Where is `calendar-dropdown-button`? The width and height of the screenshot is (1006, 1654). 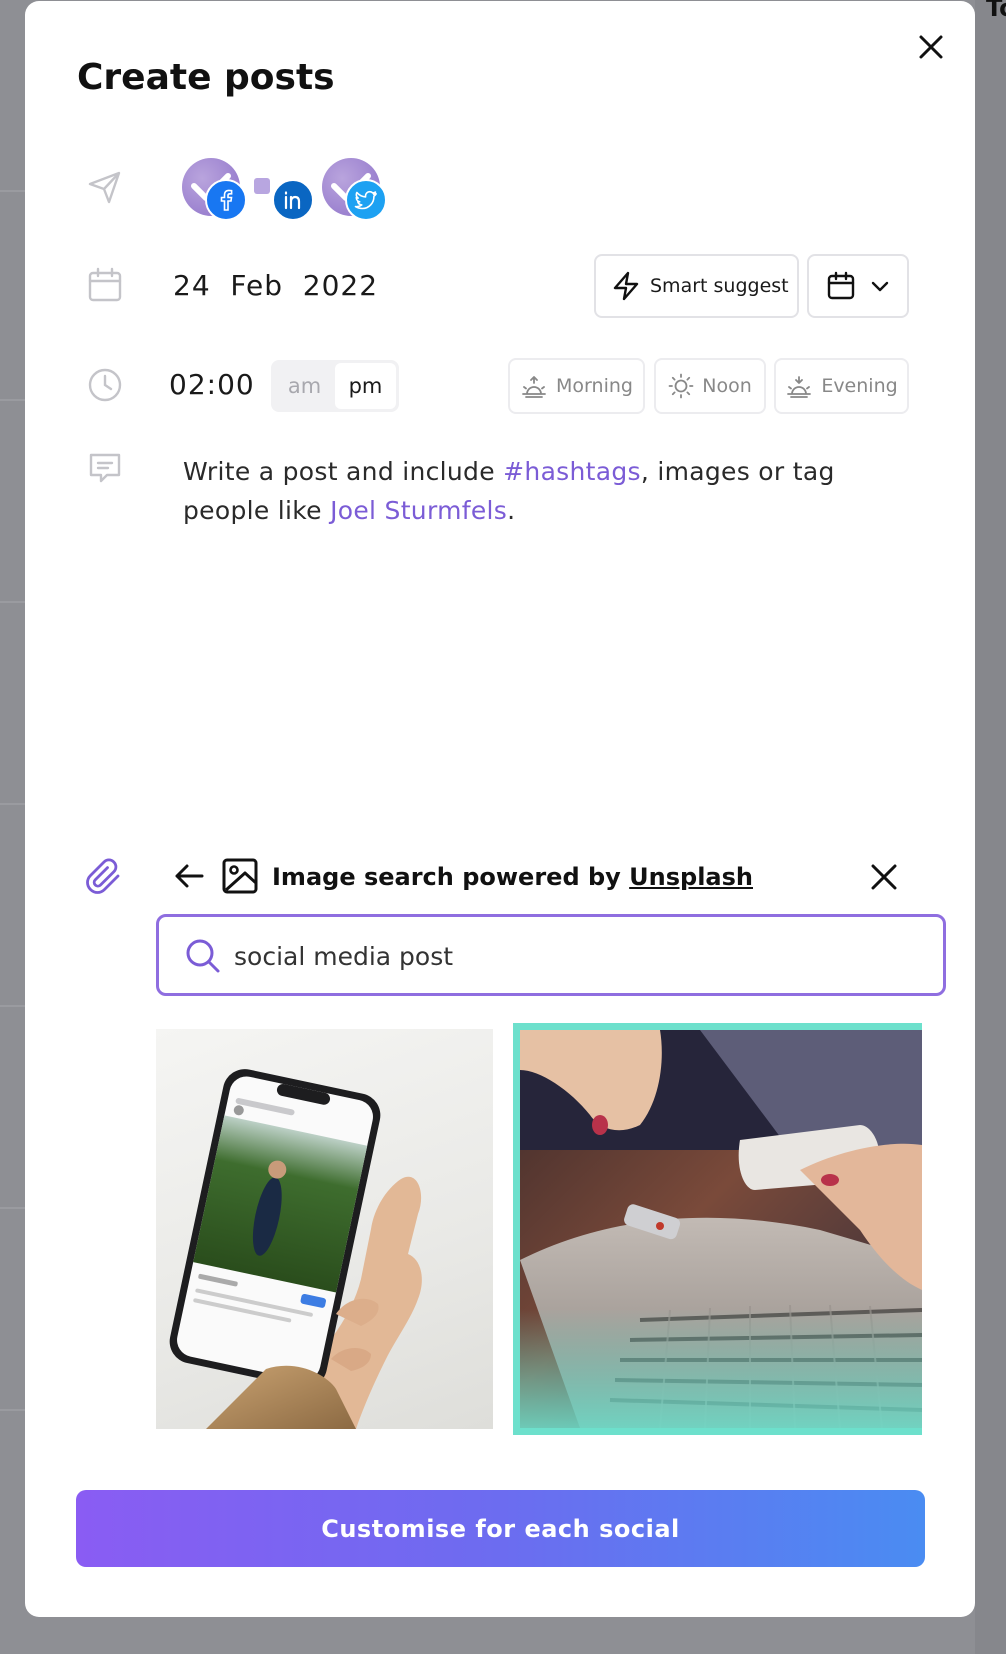
calendar-dropdown-button is located at coordinates (858, 286).